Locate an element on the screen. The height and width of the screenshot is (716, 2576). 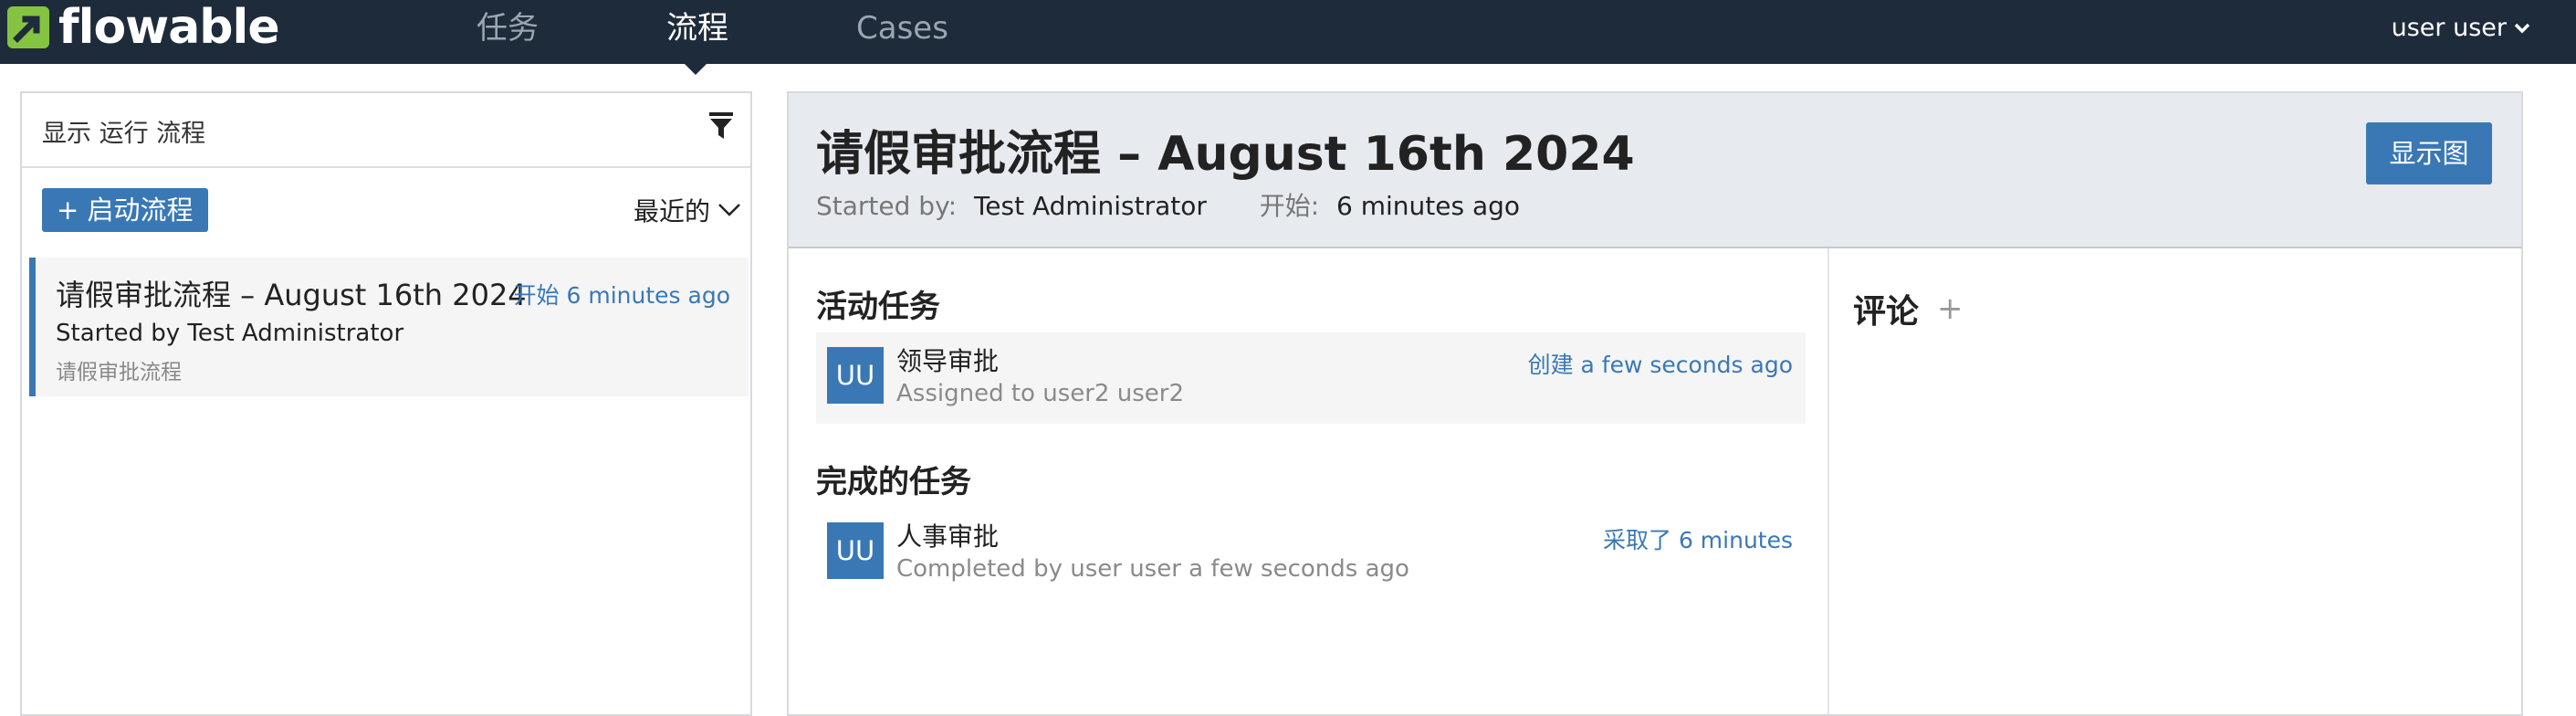
completed-tasks-heading: 完成的任务 is located at coordinates (894, 482).